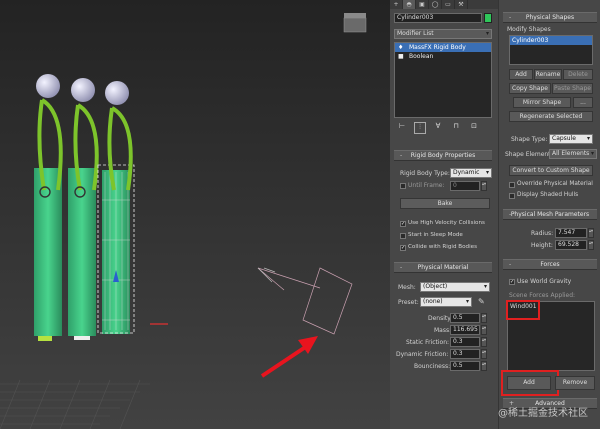 The width and height of the screenshot is (600, 429). What do you see at coordinates (512, 185) in the screenshot?
I see `override-material-checkbox` at bounding box center [512, 185].